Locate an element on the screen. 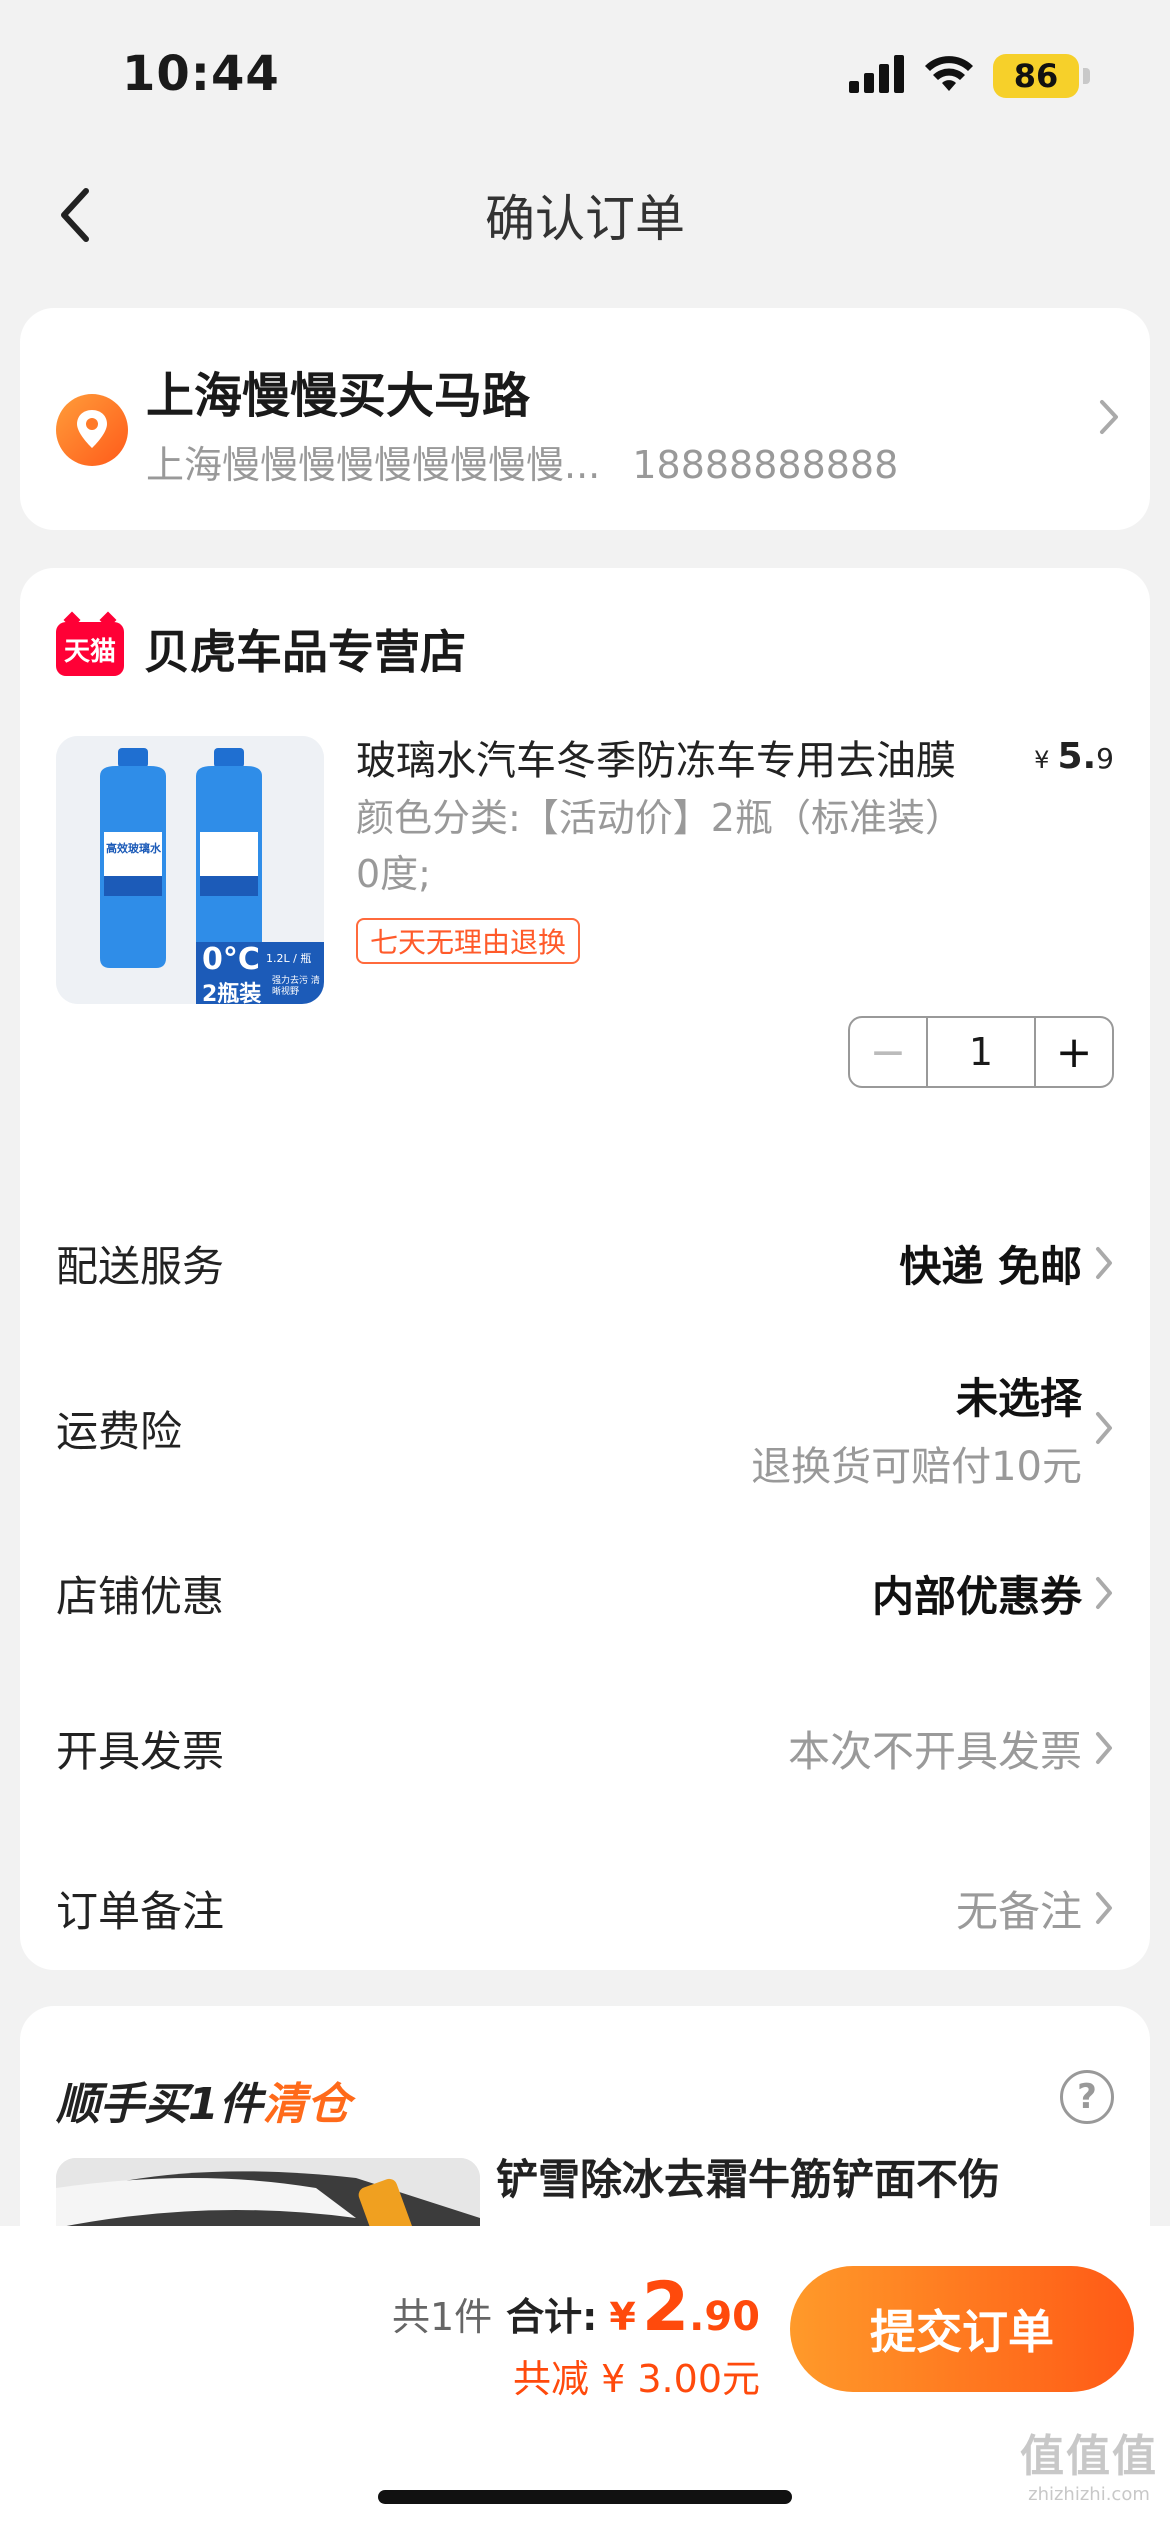  battery-indicator: 86 is located at coordinates (1036, 76).